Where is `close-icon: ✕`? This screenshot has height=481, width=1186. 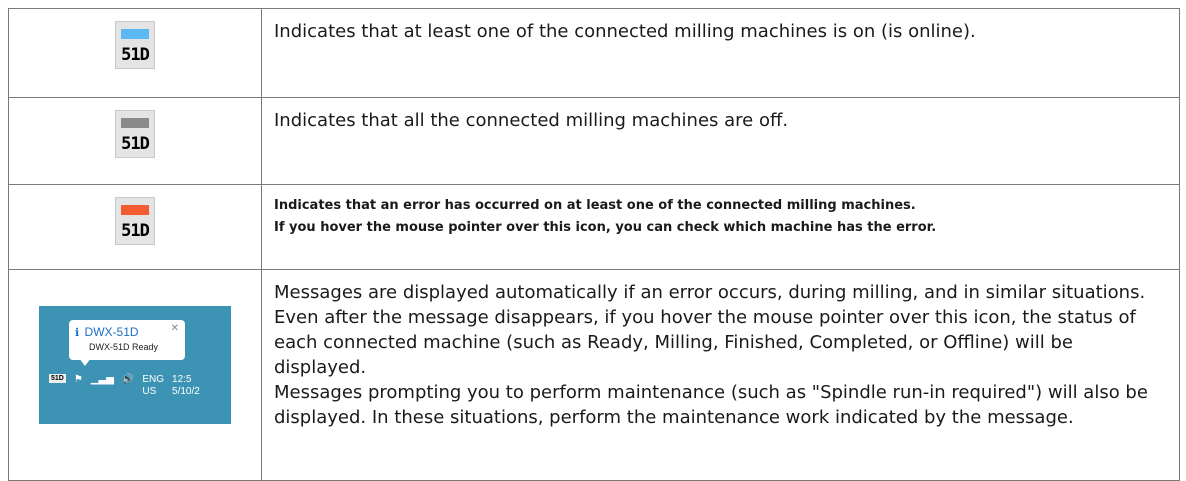 close-icon: ✕ is located at coordinates (175, 328).